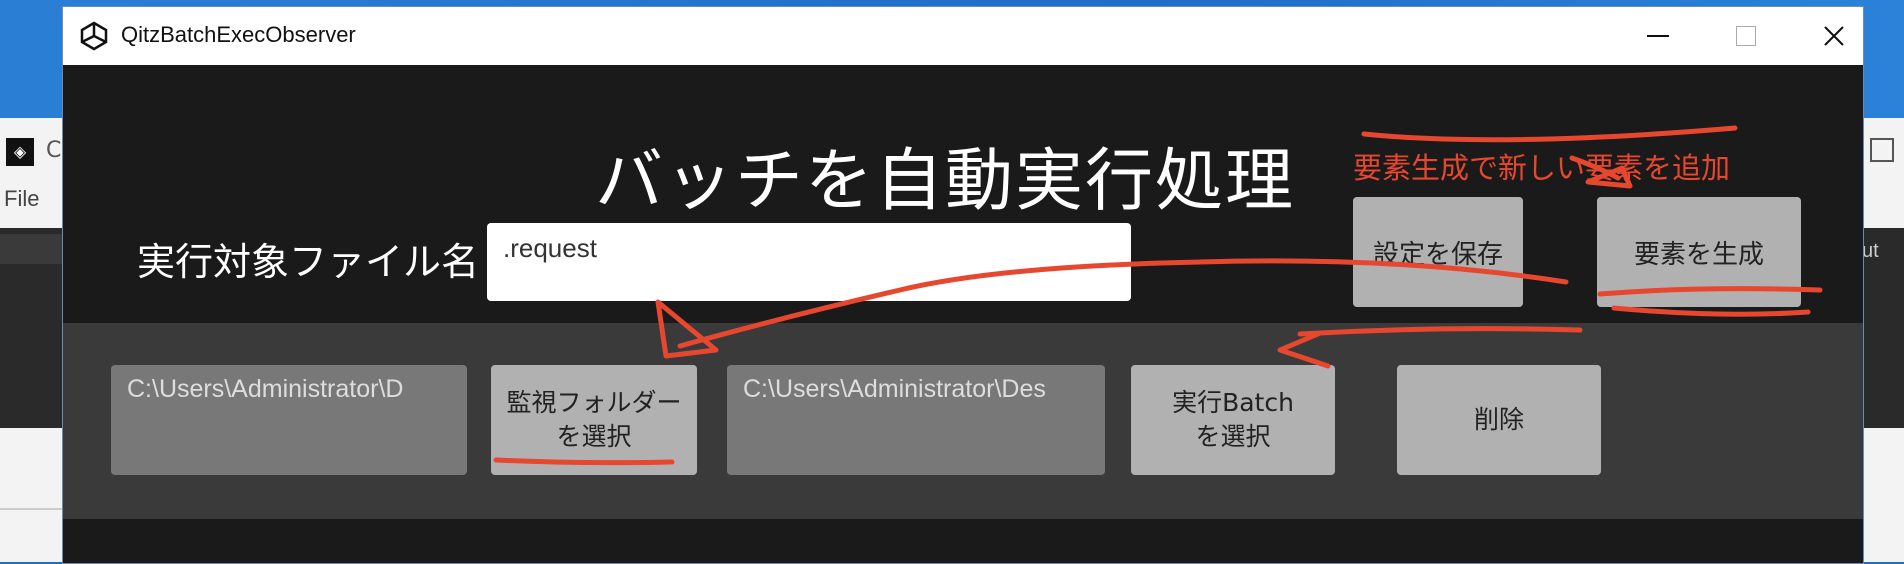 This screenshot has width=1904, height=564. Describe the element at coordinates (1438, 252) in the screenshot. I see `save-settings-button: 設定を保存` at that location.